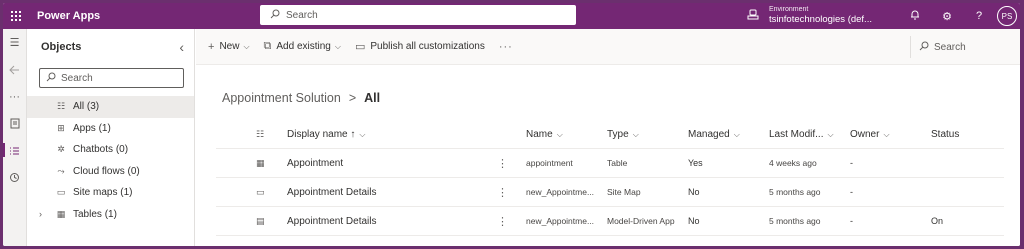  Describe the element at coordinates (360, 47) in the screenshot. I see `publish-icon: ▭` at that location.